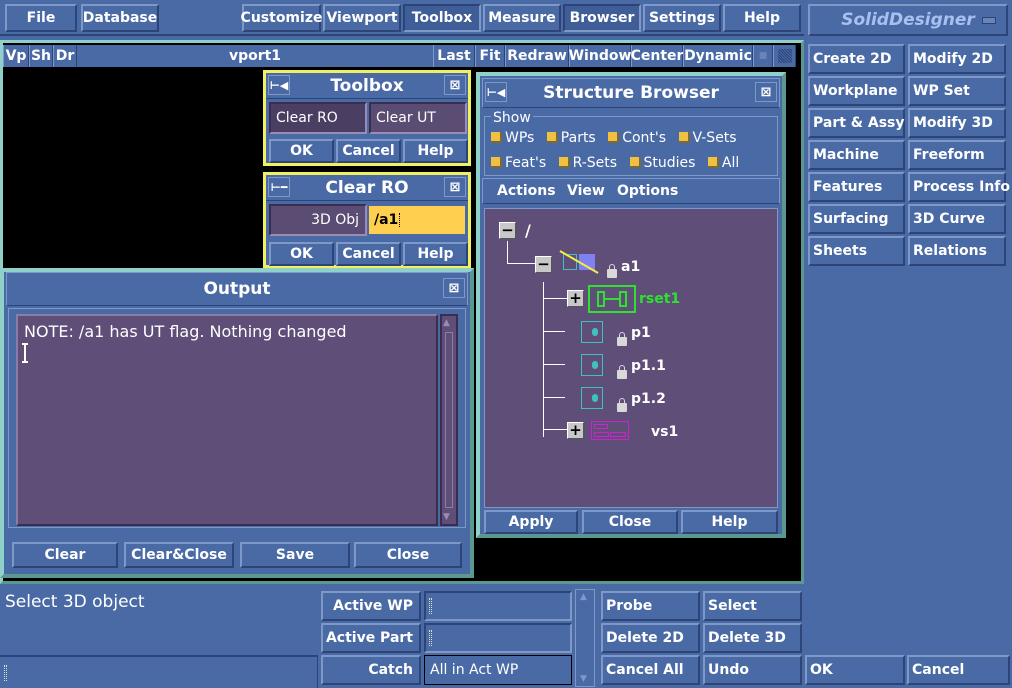  I want to click on module-3d-curve: 3D Curve, so click(957, 219).